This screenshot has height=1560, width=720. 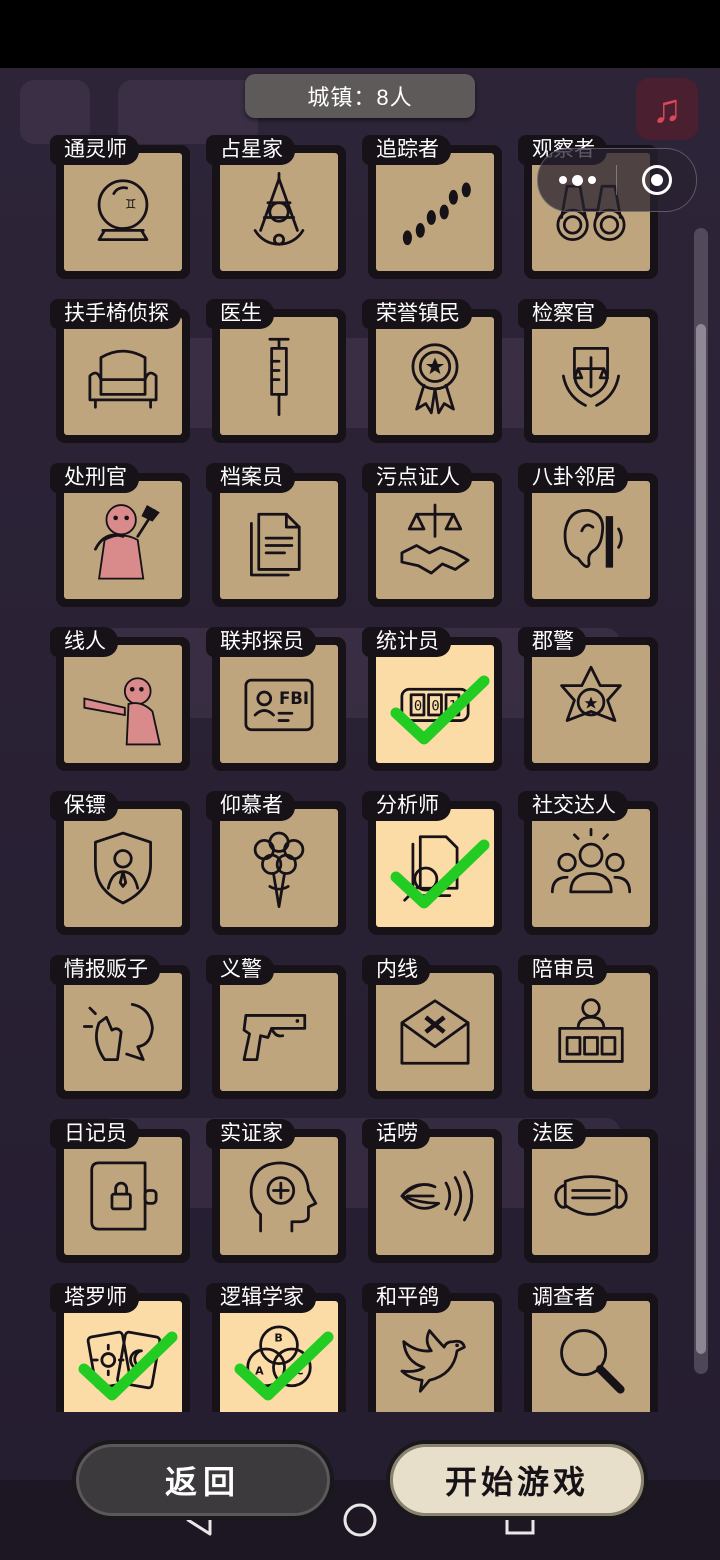 I want to click on role-card: 荣誉镇民, so click(x=435, y=374).